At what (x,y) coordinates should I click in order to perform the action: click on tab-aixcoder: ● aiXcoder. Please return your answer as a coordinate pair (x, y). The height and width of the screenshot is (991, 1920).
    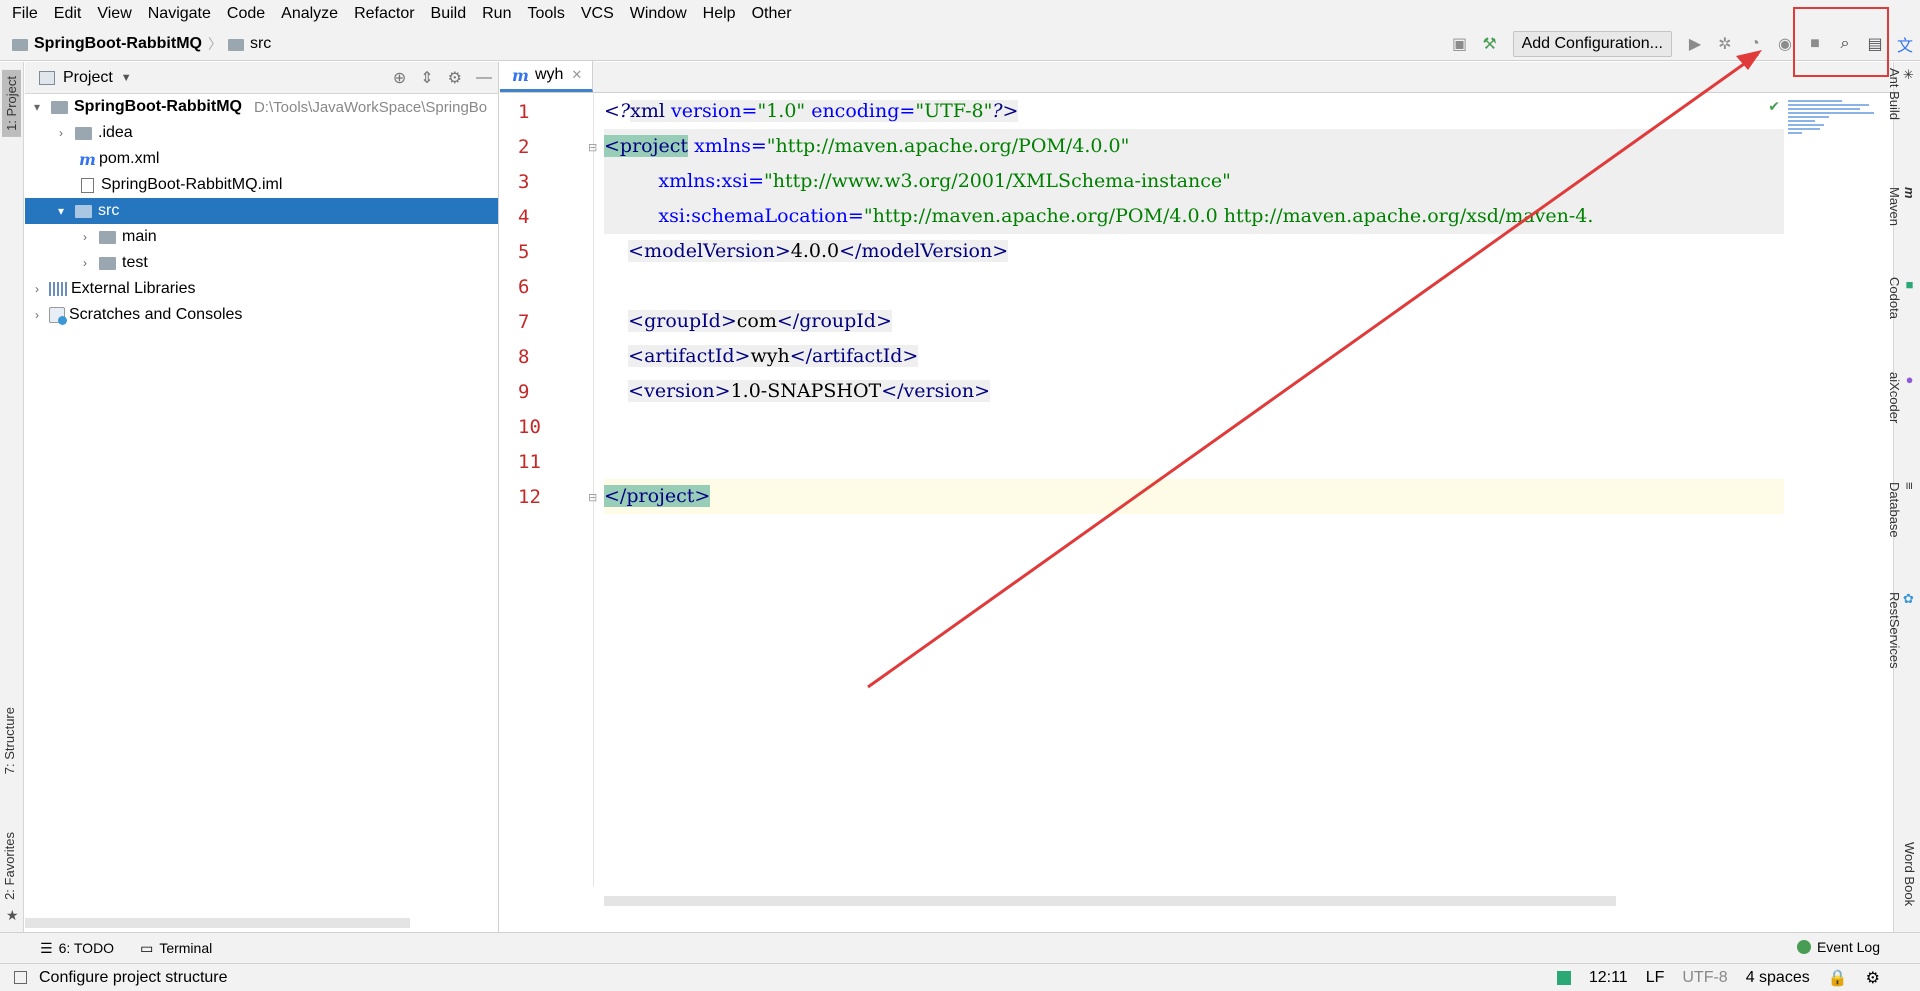
    Looking at the image, I should click on (1902, 397).